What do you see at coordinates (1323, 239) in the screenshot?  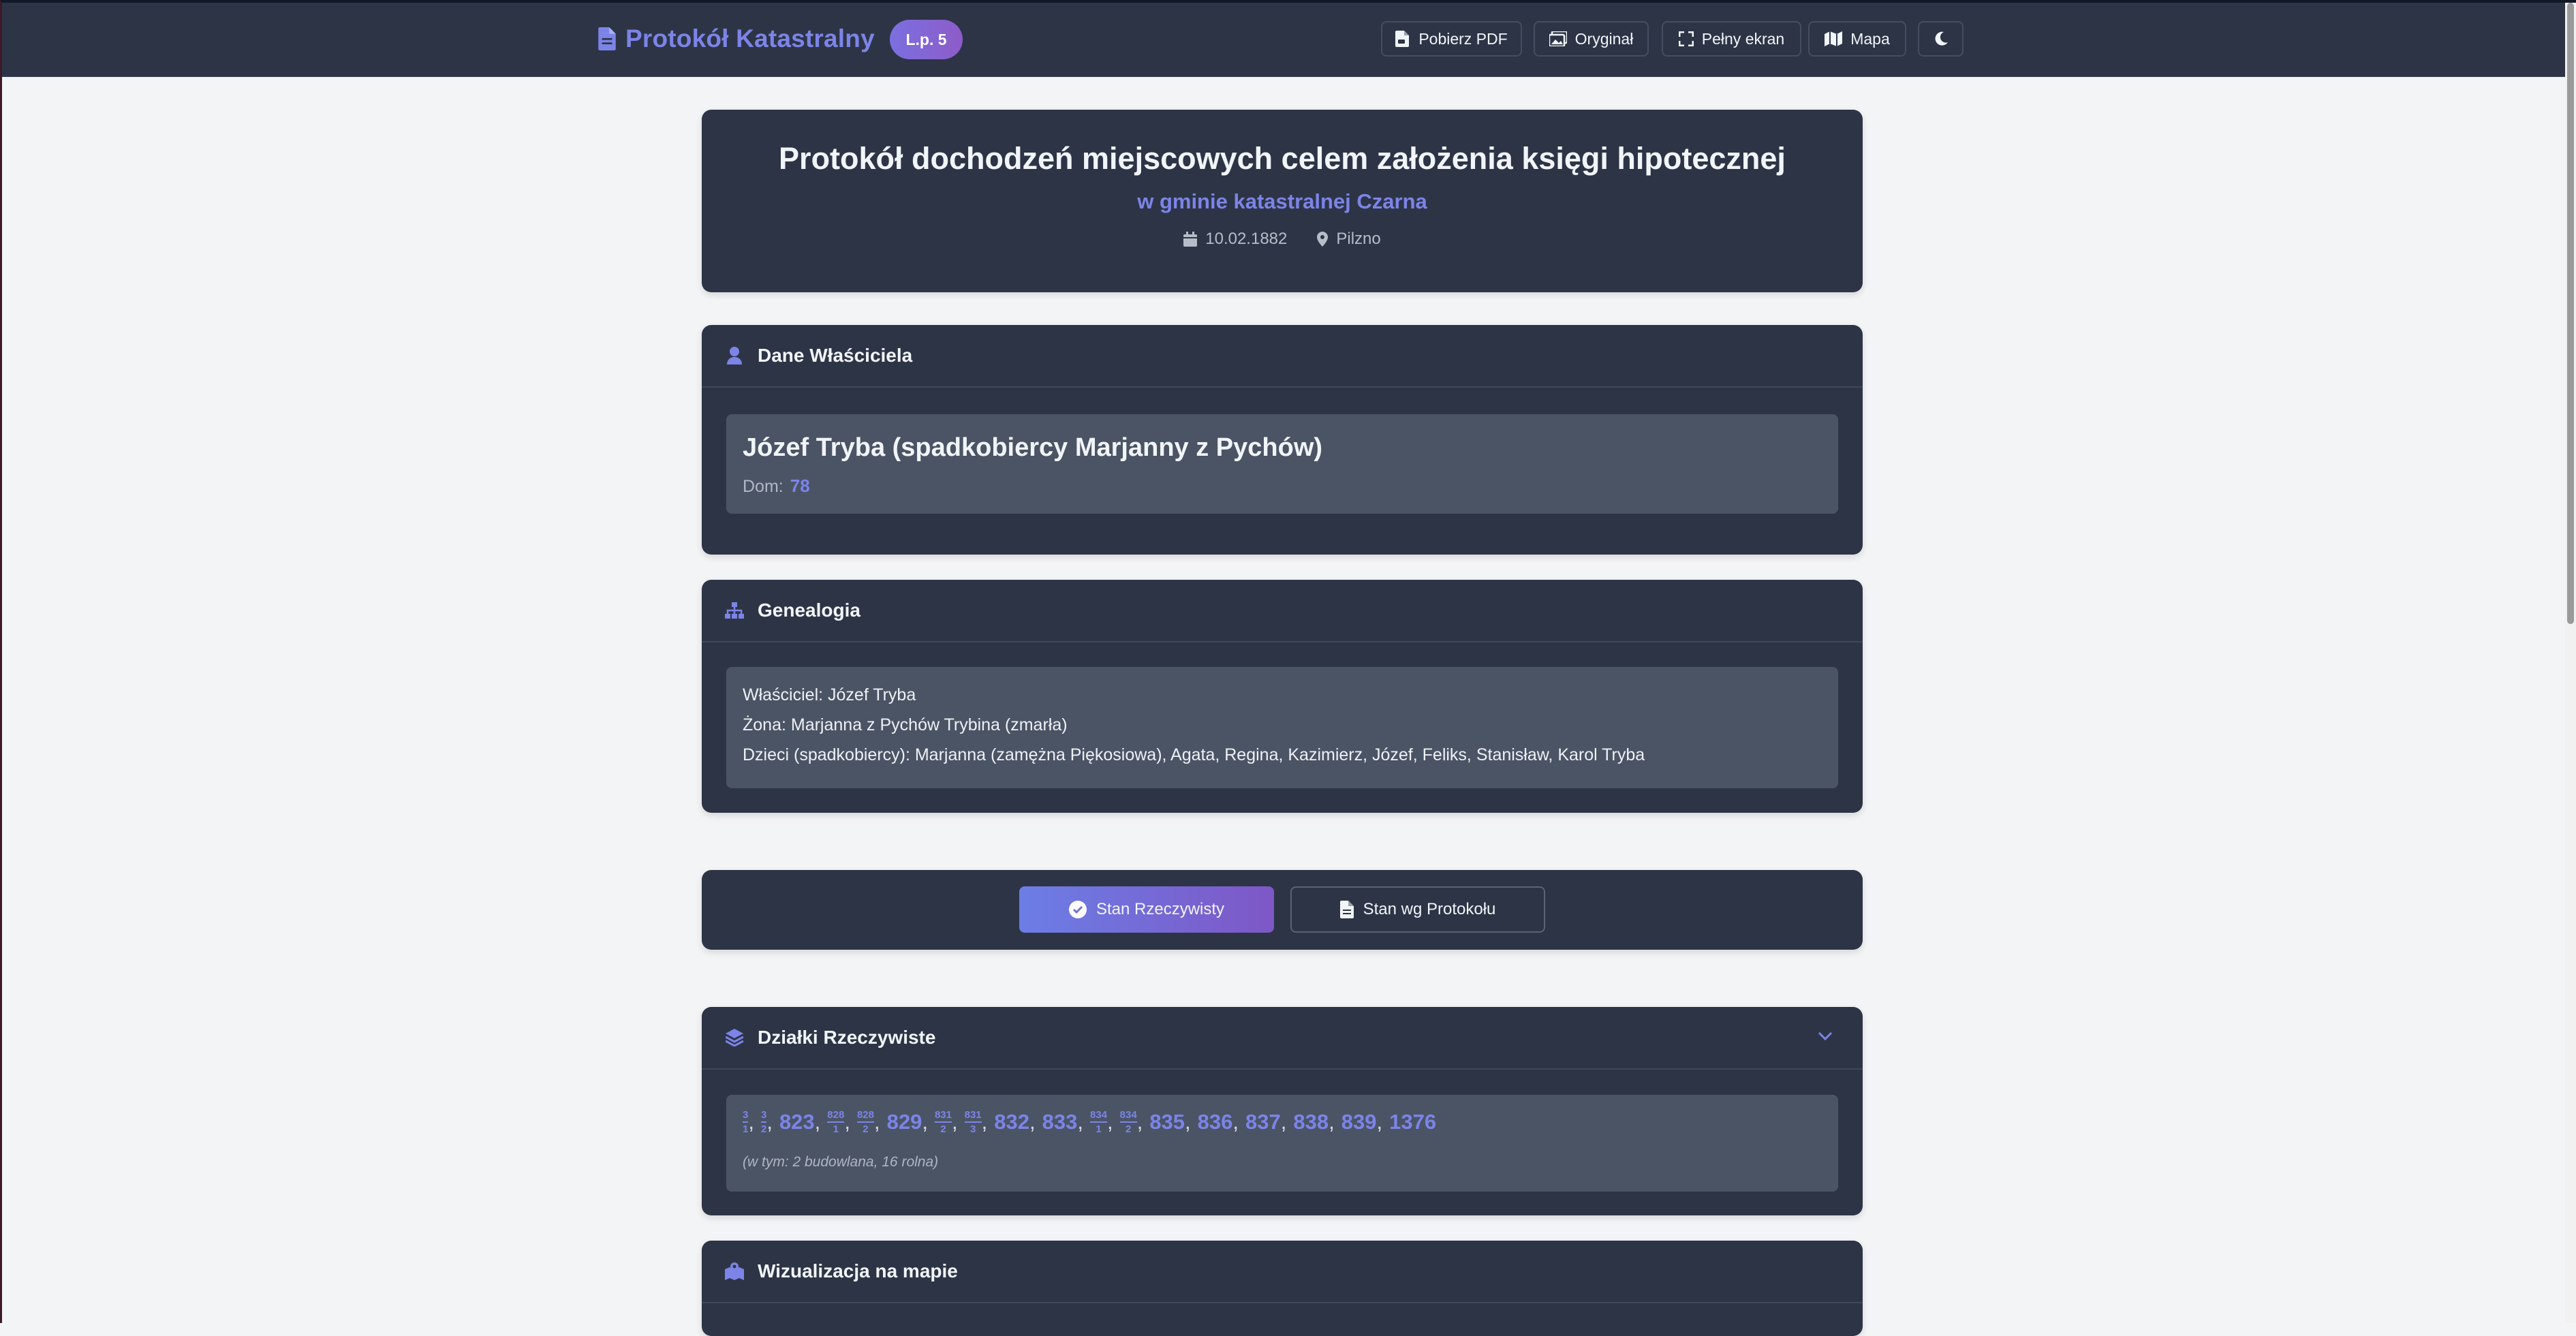 I see `map-pin-icon` at bounding box center [1323, 239].